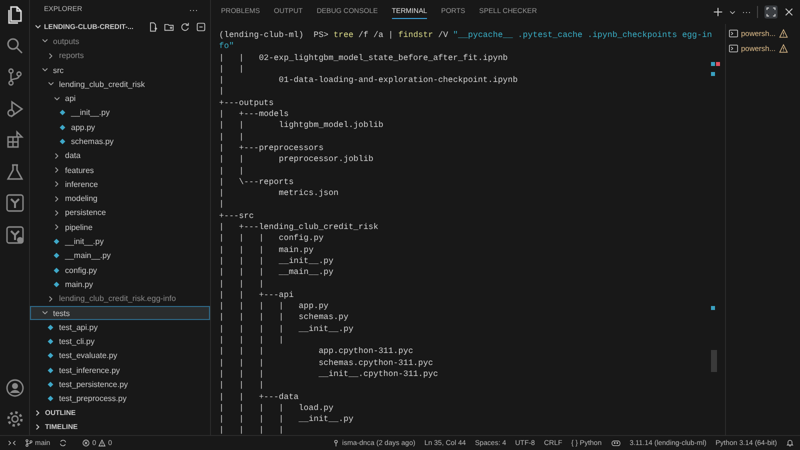  I want to click on folder-item: lending_club_credit_risk.egg-info, so click(120, 299).